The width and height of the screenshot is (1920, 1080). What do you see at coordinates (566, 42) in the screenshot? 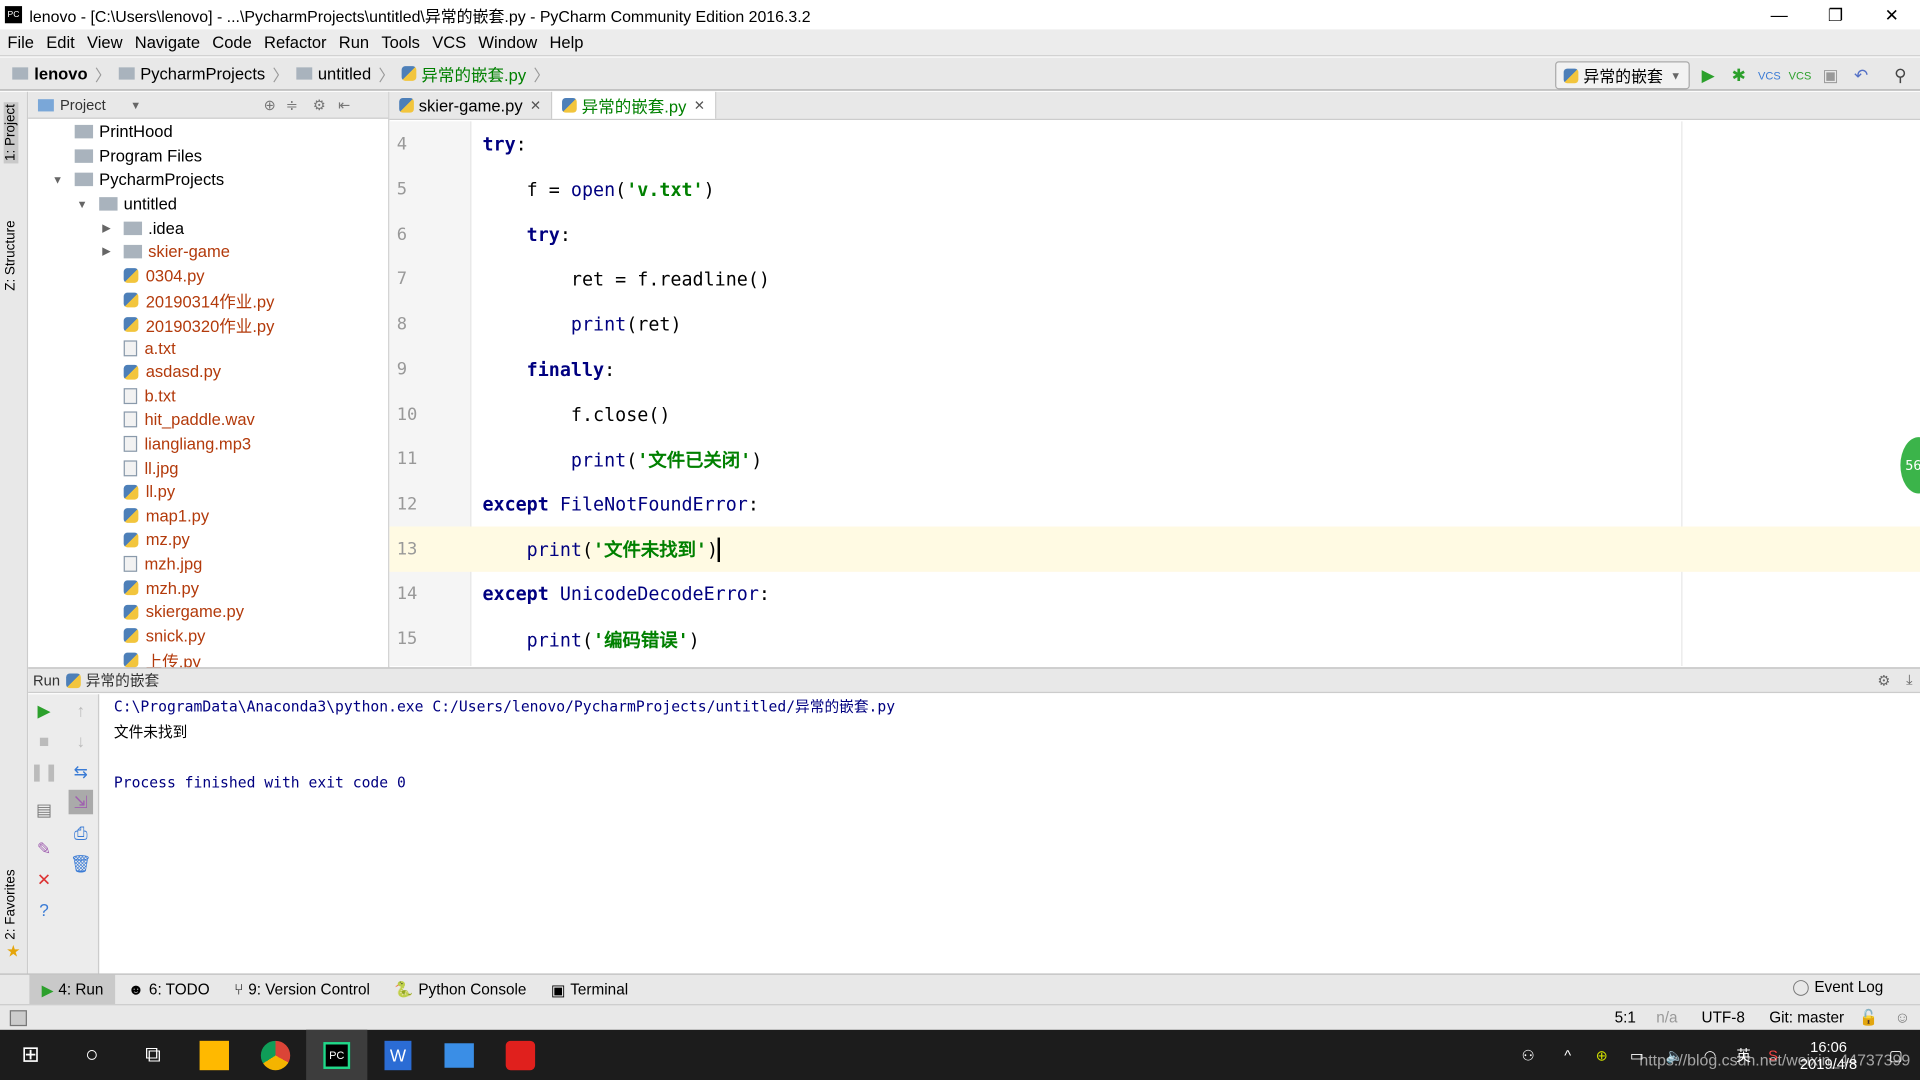
I see `menu-help: Help` at bounding box center [566, 42].